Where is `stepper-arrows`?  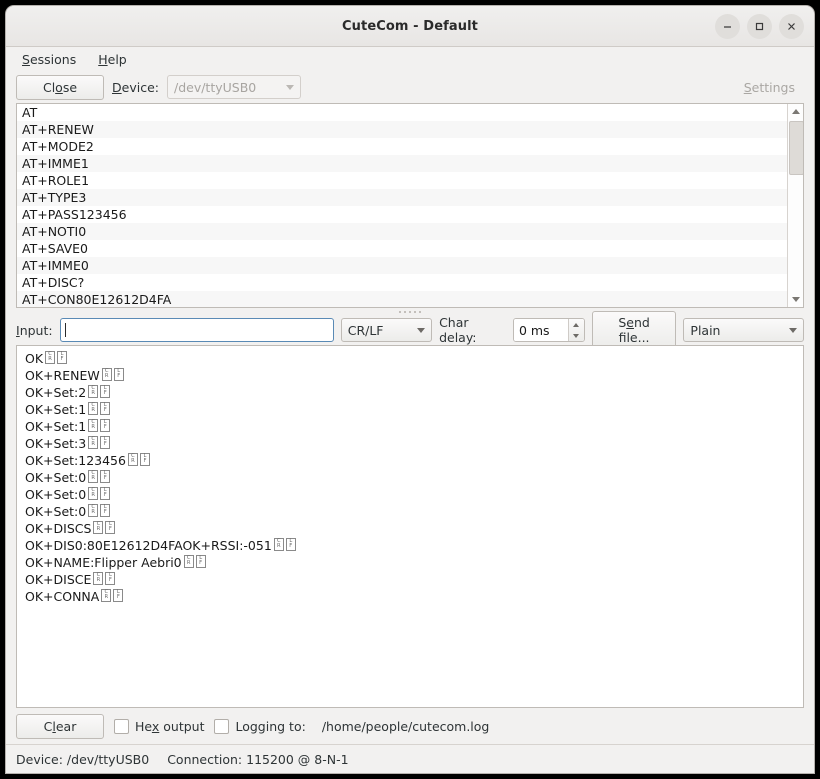 stepper-arrows is located at coordinates (575, 330).